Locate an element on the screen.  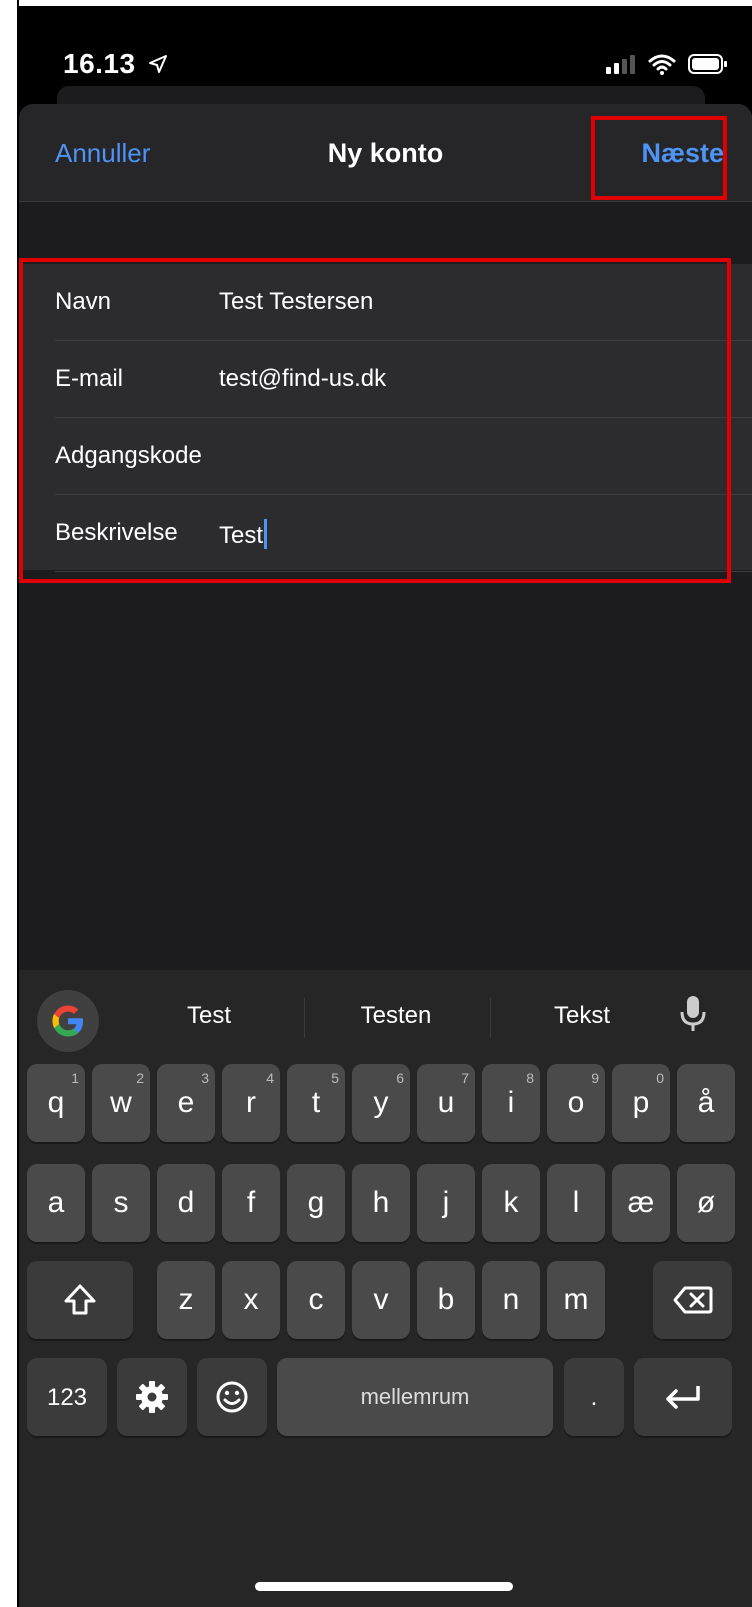
key-label: o is located at coordinates (576, 1102).